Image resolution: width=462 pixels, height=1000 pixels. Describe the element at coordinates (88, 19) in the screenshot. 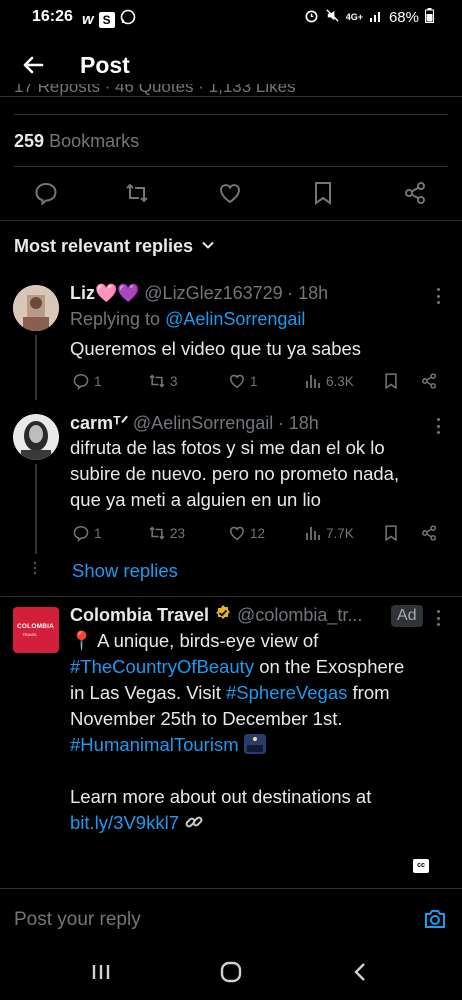

I see `w-app-icon: w` at that location.